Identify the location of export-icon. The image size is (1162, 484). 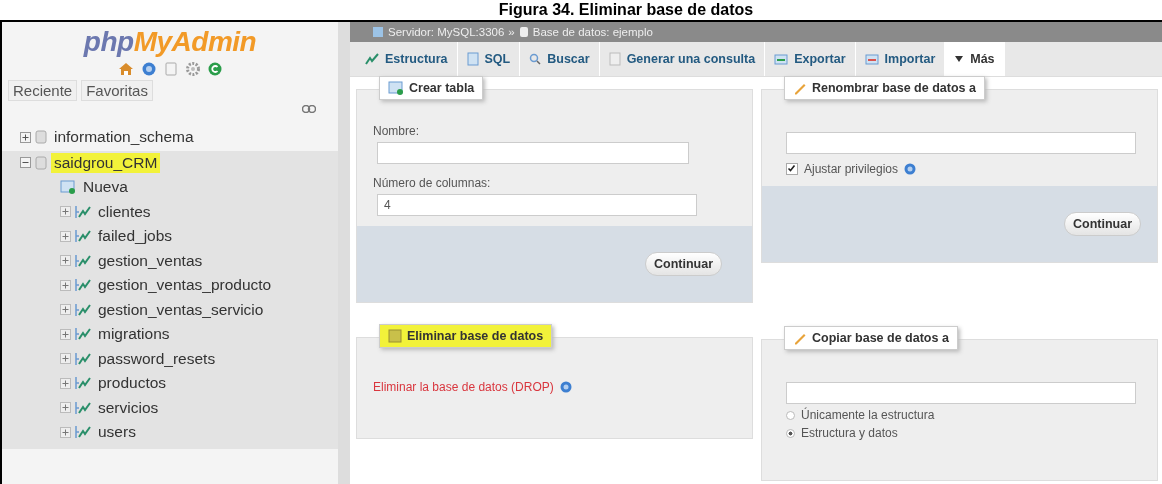
(781, 59).